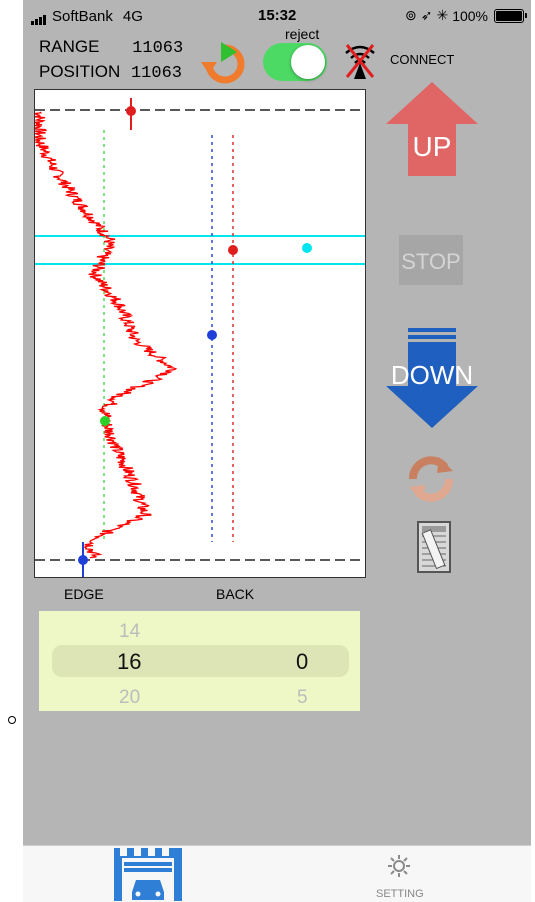 Image resolution: width=535 pixels, height=902 pixels. I want to click on signal-icon, so click(38, 20).